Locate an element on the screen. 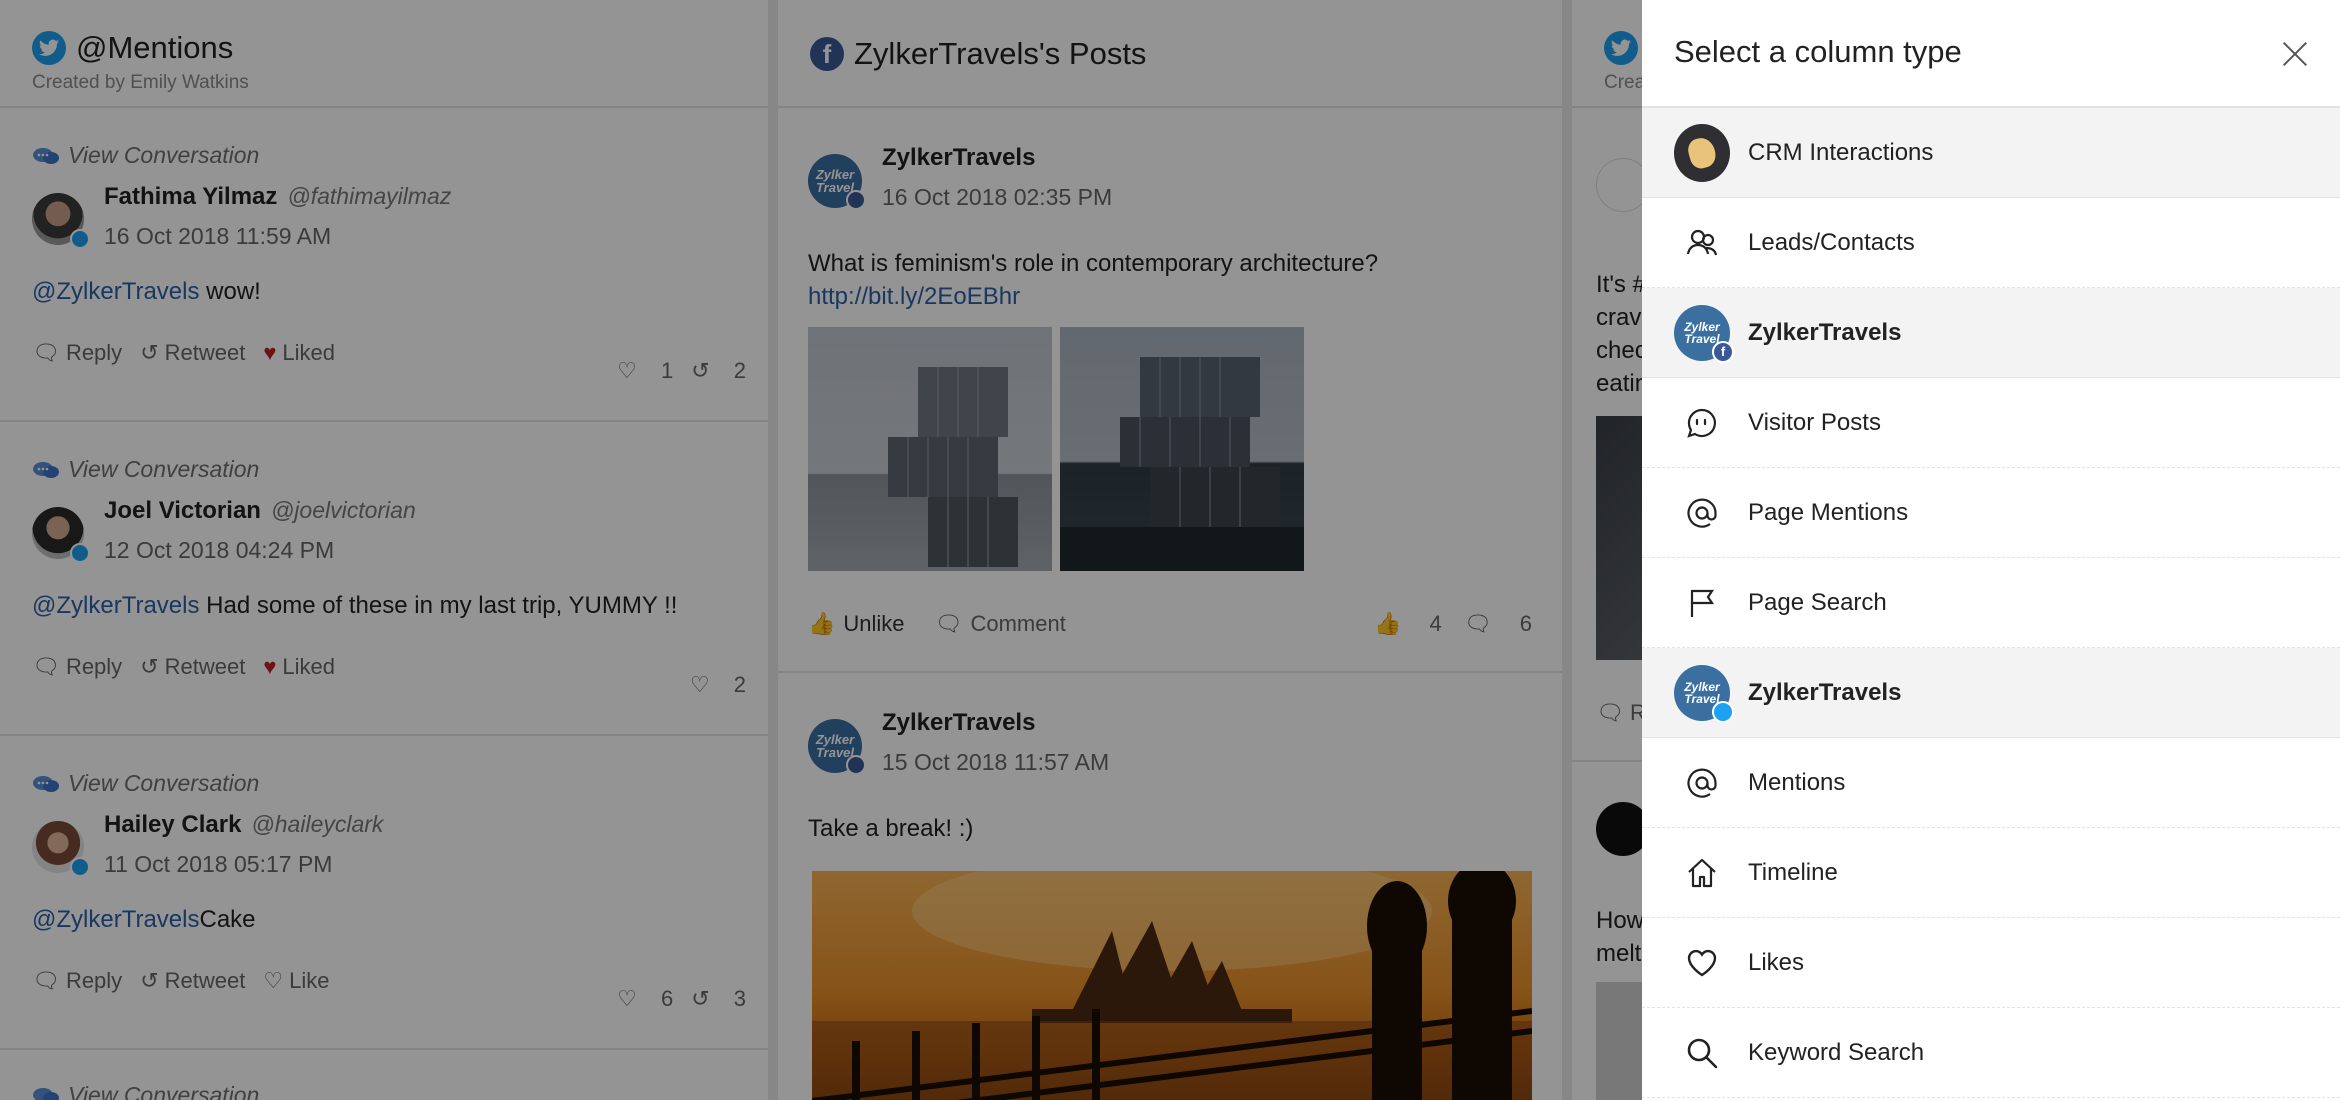  facebook-badge-icon: f is located at coordinates (1723, 351).